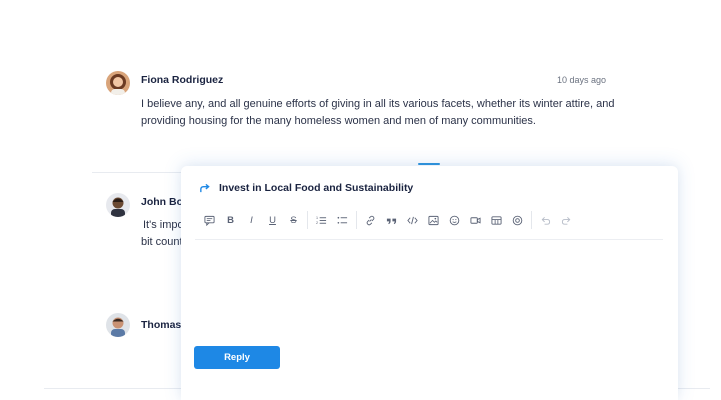 This screenshot has height=400, width=721. I want to click on ordered-list-icon: 12, so click(321, 220).